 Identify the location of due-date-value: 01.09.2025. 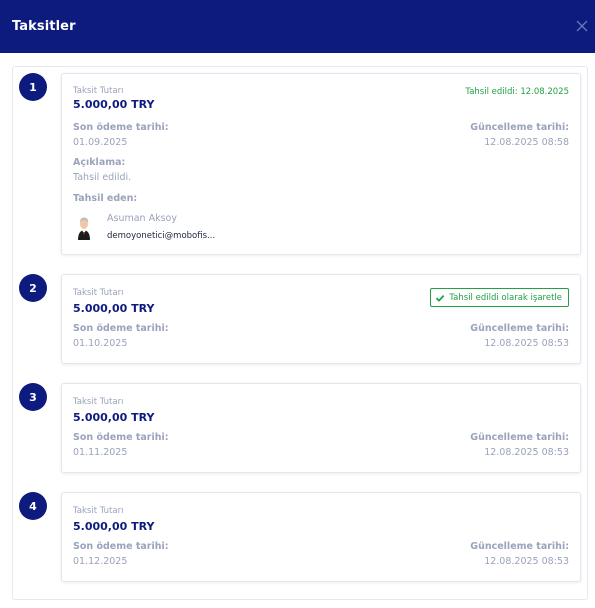
(100, 142).